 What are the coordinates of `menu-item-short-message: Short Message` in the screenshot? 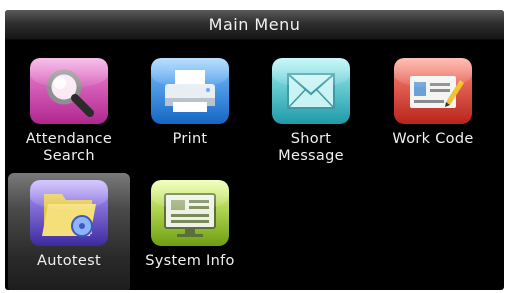 It's located at (311, 111).